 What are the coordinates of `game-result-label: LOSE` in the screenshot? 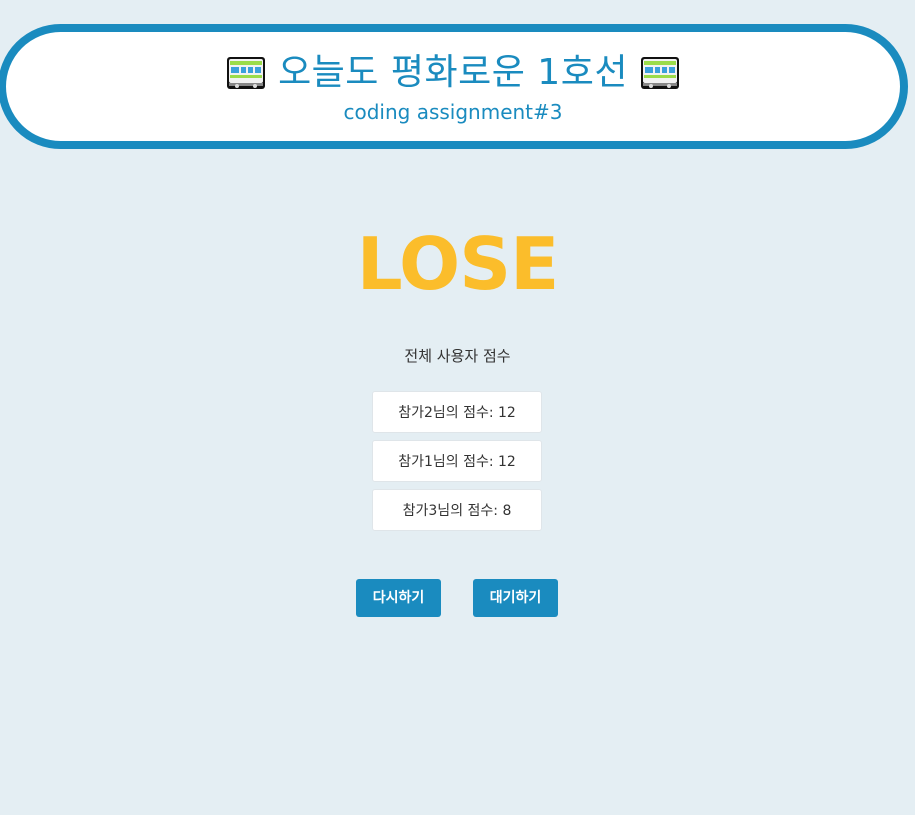 It's located at (458, 264).